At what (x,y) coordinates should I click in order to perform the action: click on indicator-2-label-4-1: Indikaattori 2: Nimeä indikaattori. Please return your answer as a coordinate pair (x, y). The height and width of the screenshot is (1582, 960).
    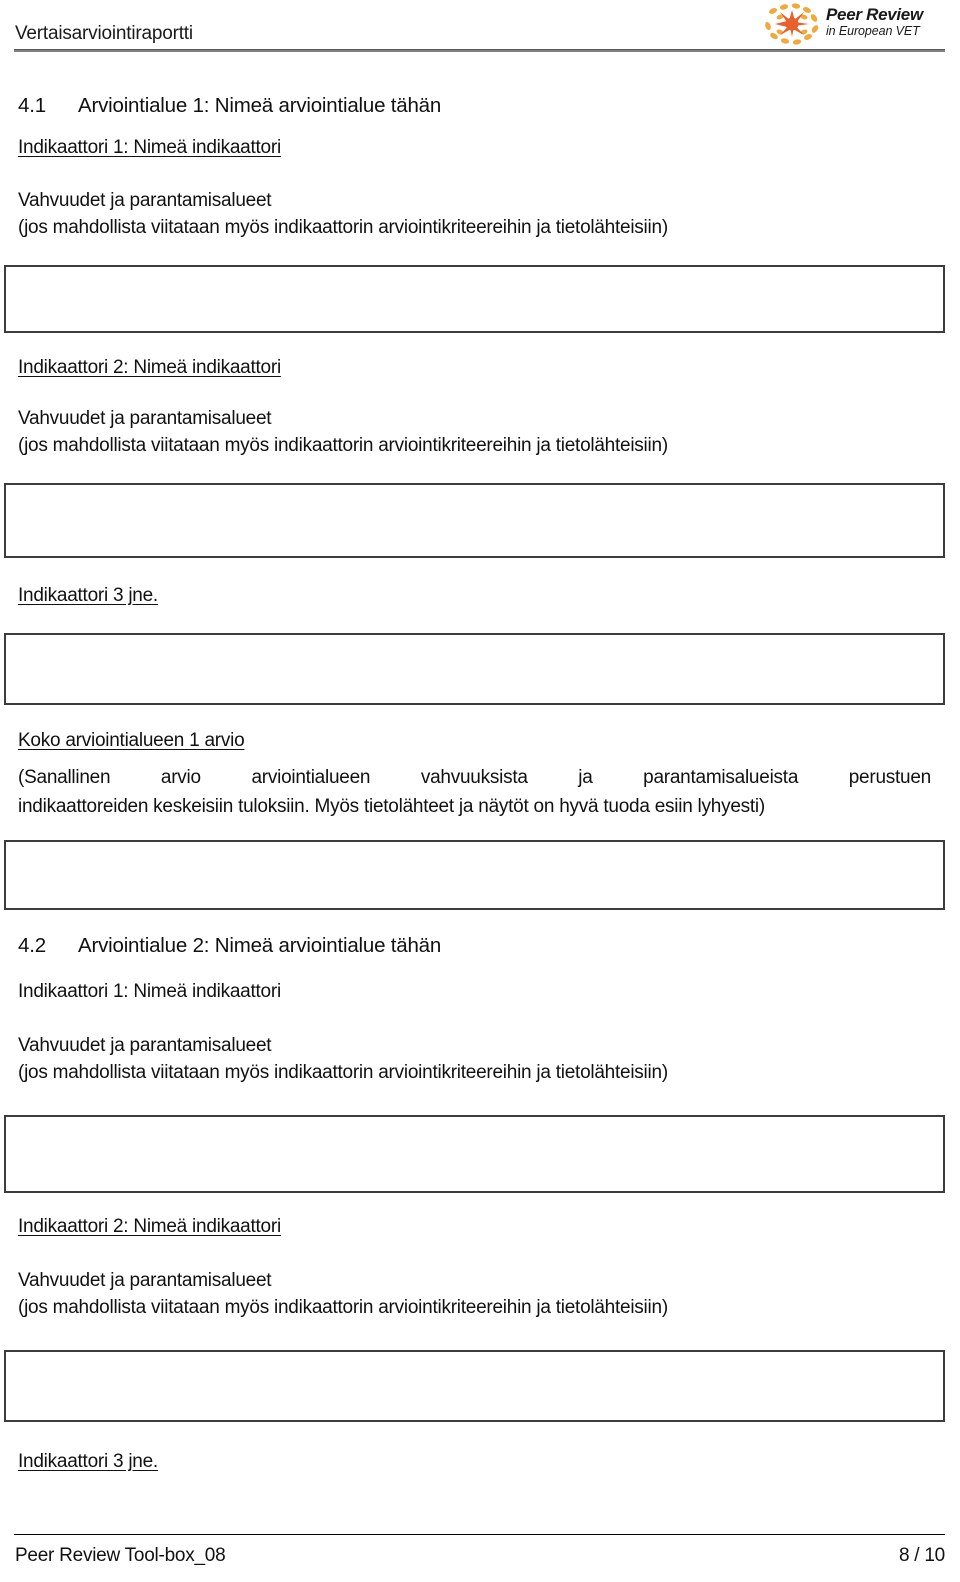
    Looking at the image, I should click on (149, 367).